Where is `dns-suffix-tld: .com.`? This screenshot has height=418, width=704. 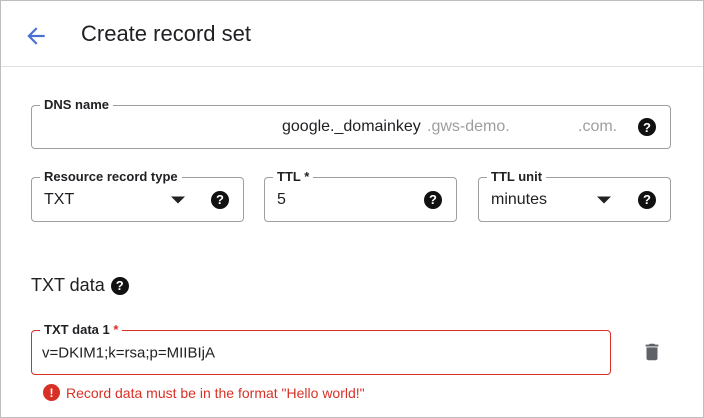
dns-suffix-tld: .com. is located at coordinates (598, 126).